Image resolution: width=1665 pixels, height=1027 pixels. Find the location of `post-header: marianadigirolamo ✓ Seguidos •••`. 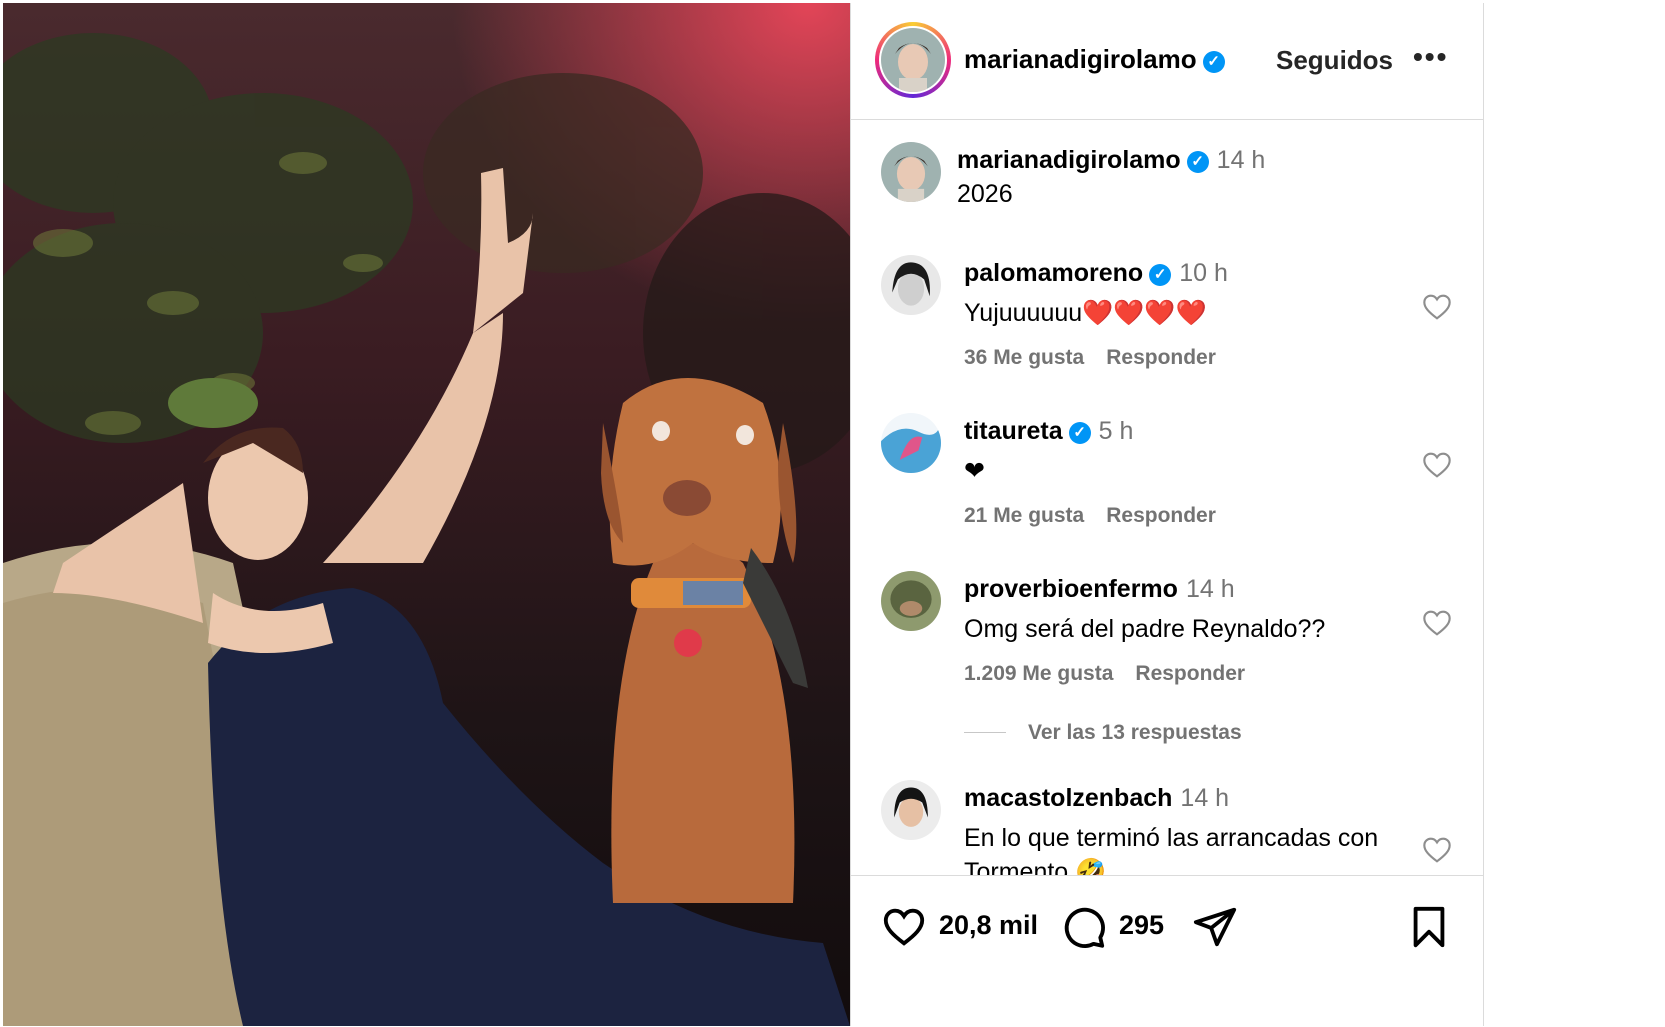

post-header: marianadigirolamo ✓ Seguidos ••• is located at coordinates (1167, 61).